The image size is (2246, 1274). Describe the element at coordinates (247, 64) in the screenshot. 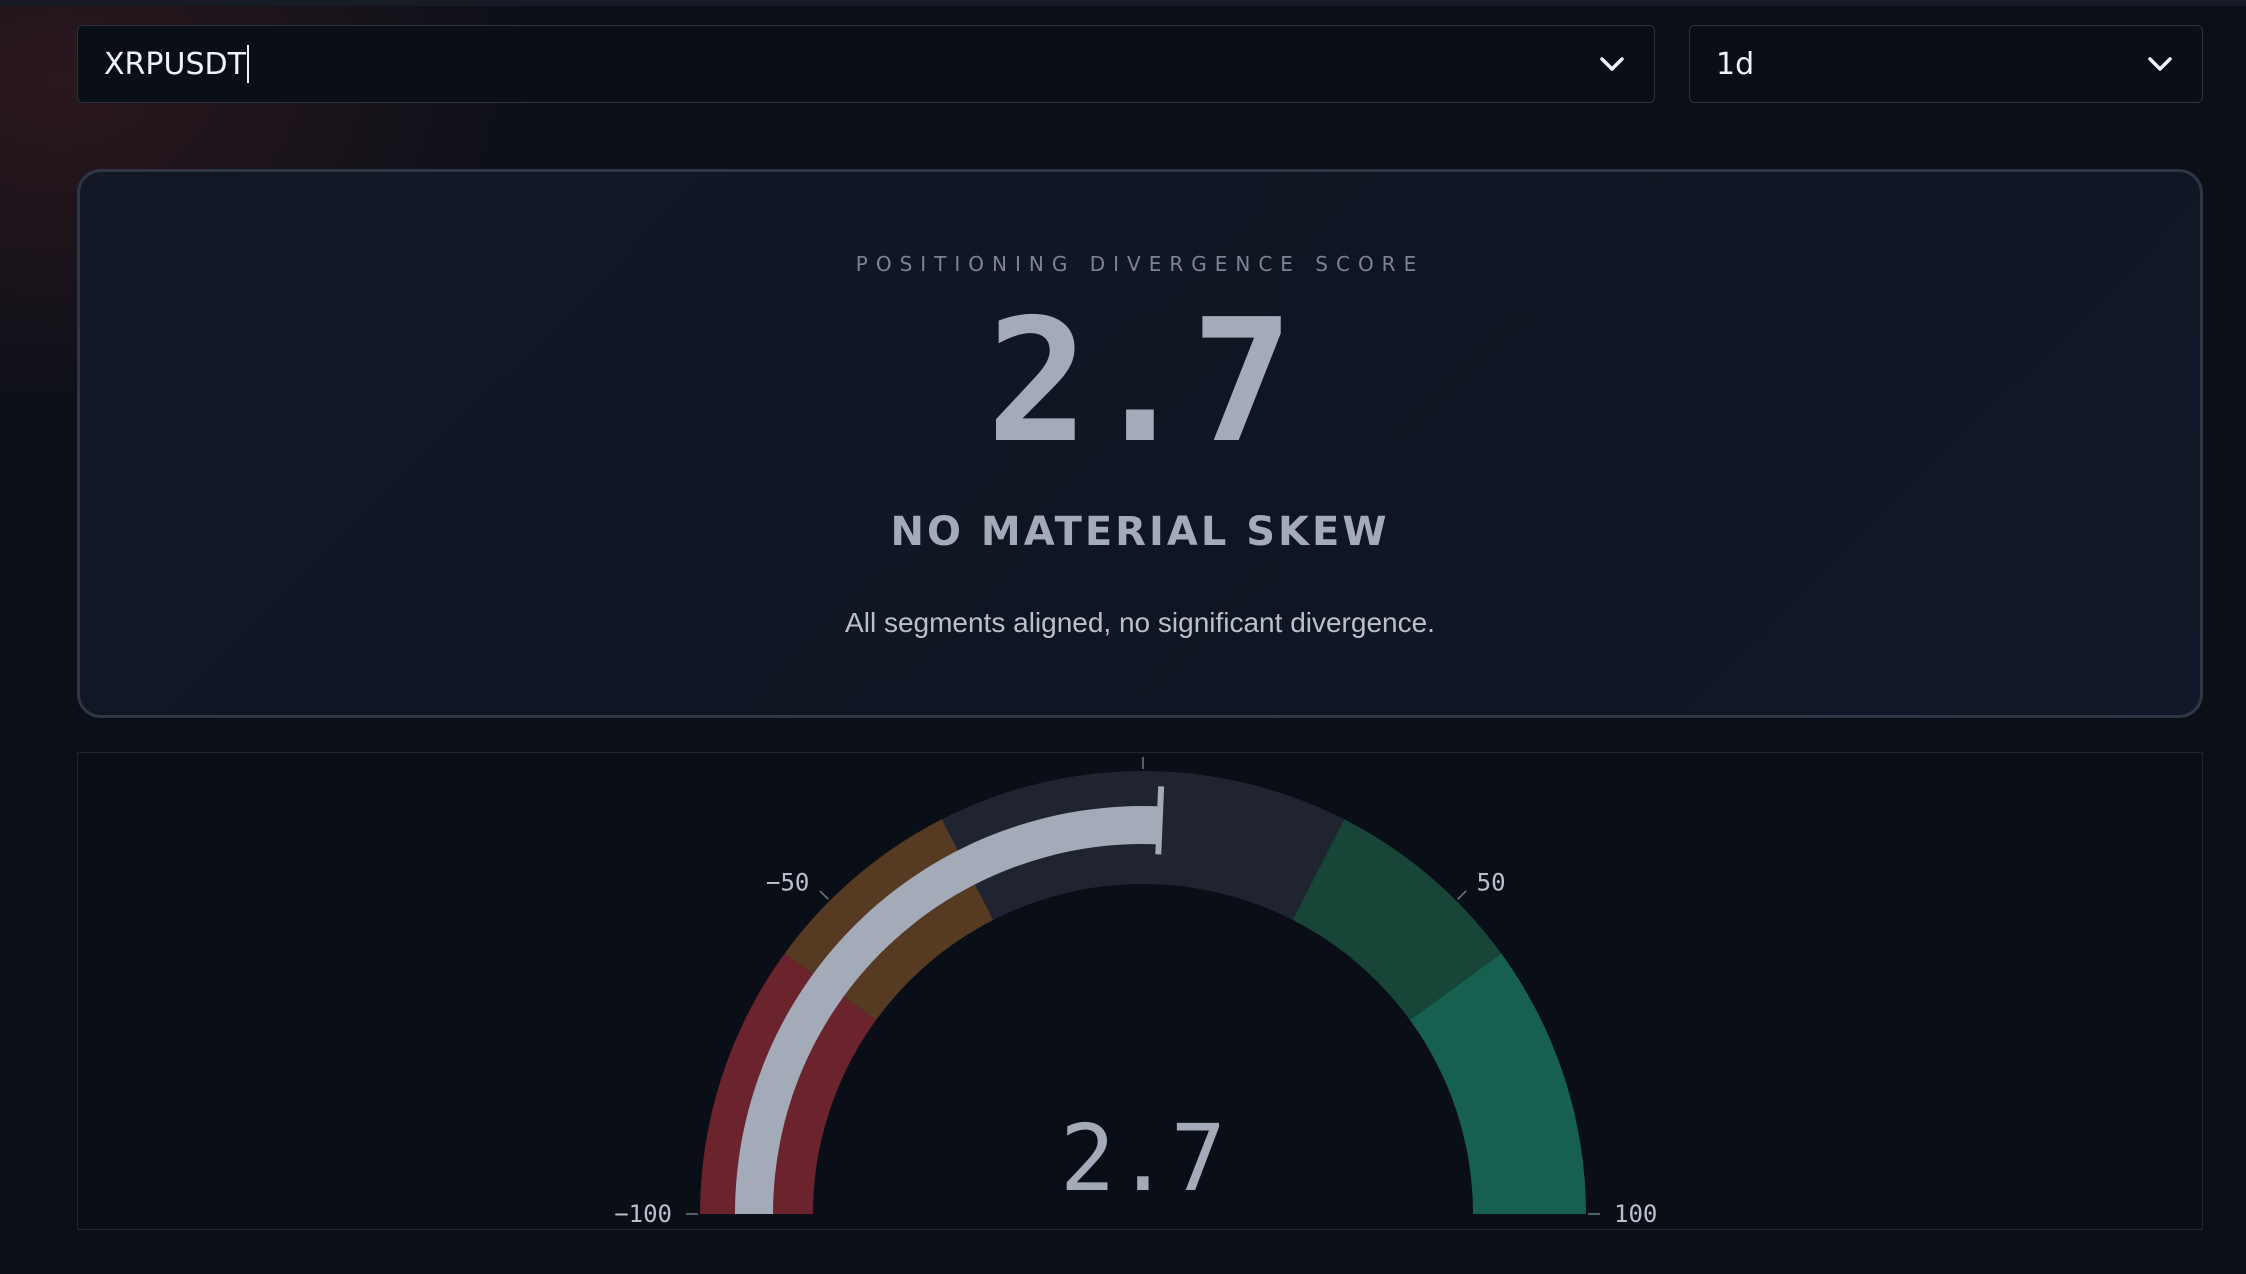

I see `text-cursor` at that location.